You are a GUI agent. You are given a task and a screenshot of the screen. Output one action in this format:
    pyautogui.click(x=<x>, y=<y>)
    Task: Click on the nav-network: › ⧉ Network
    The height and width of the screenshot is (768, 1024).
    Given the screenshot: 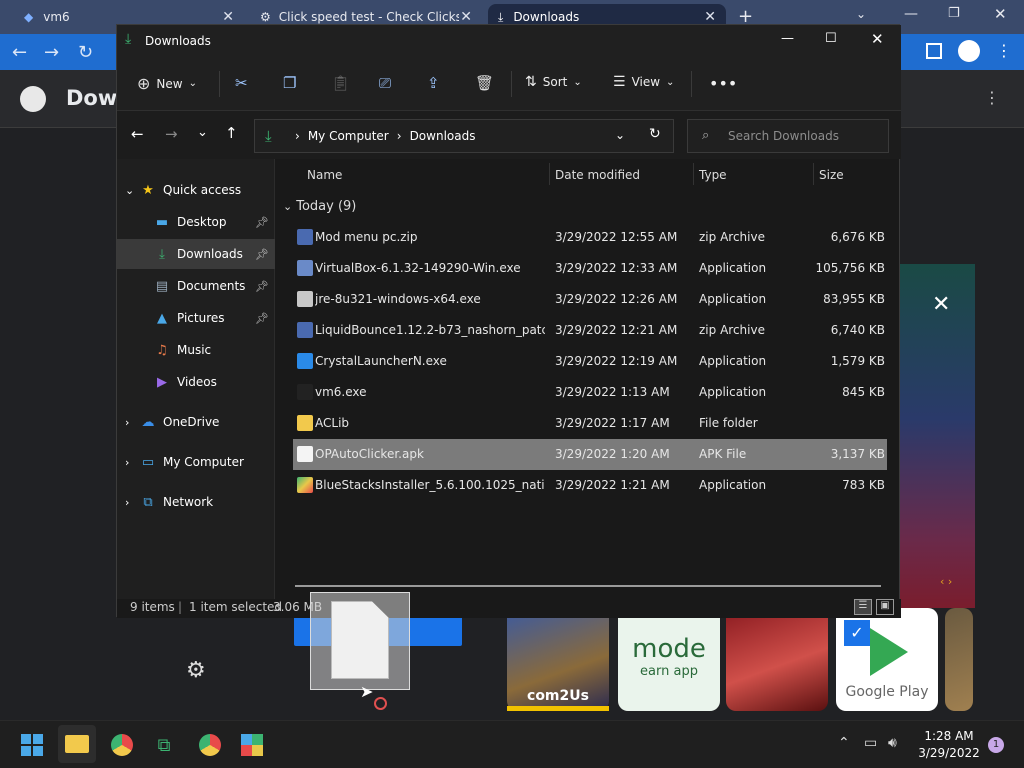 What is the action you would take?
    pyautogui.click(x=196, y=502)
    